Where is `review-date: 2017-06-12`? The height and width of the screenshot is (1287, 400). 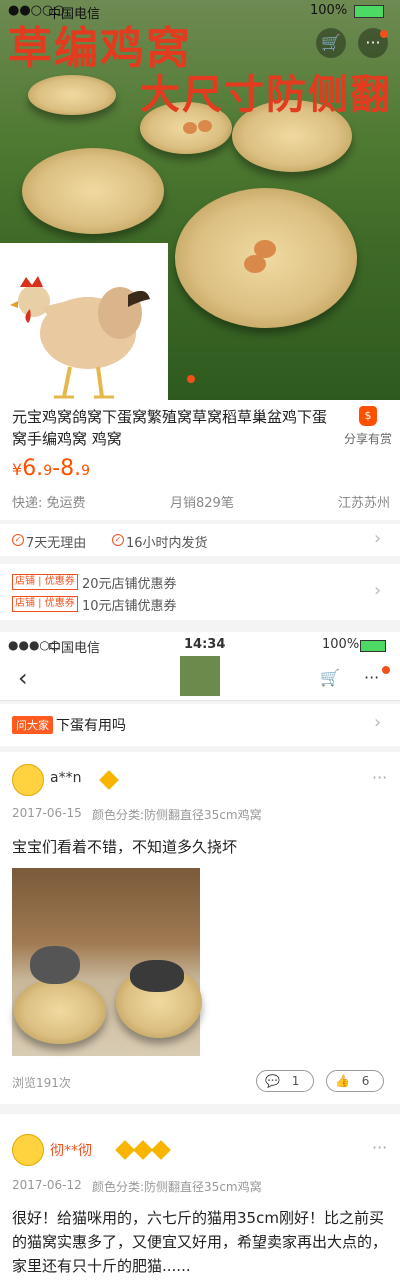
review-date: 2017-06-12 is located at coordinates (47, 1185).